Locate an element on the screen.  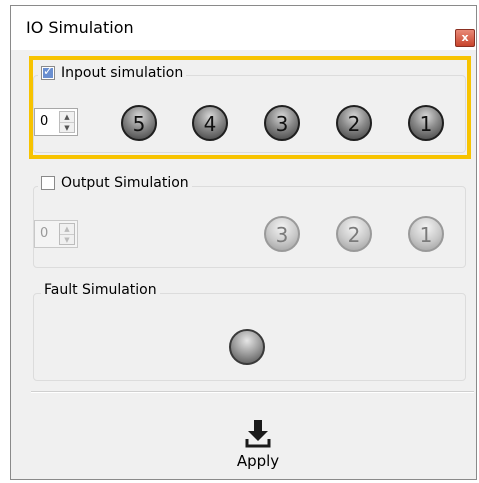
output-spinner: 0 ▲ ▼ is located at coordinates (56, 234).